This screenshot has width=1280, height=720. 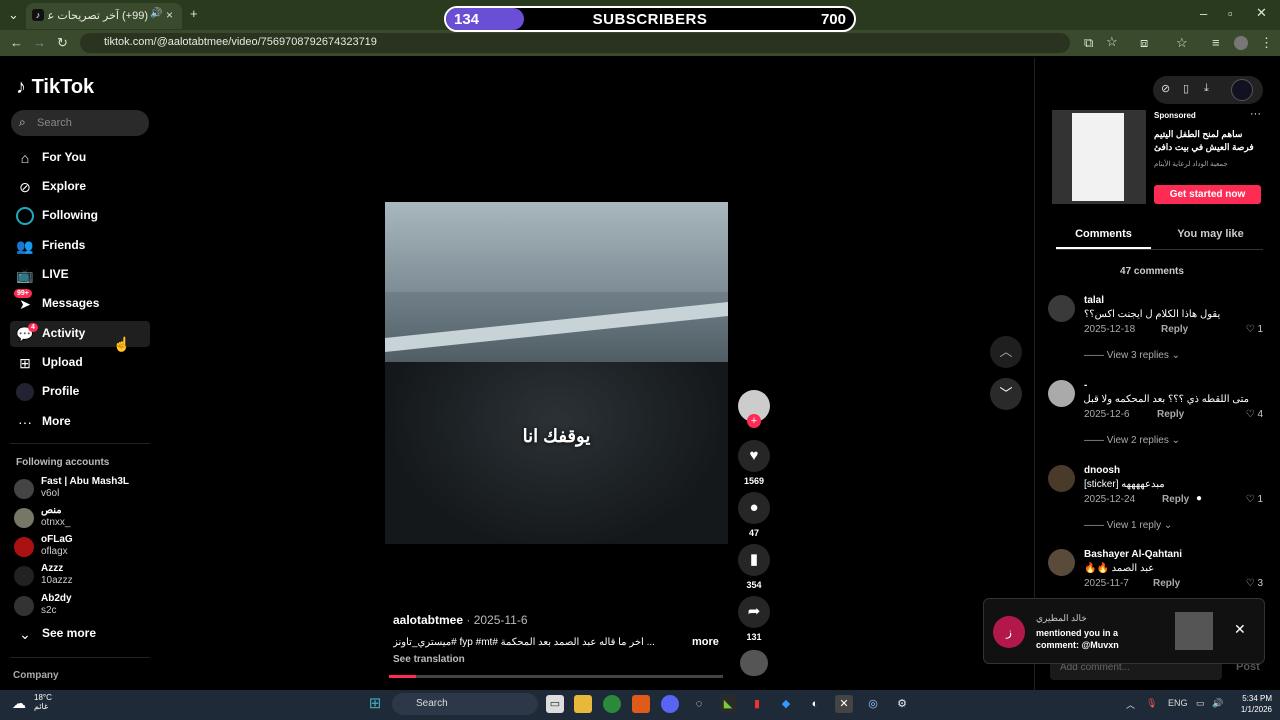 What do you see at coordinates (1252, 704) in the screenshot?
I see `taskbar-clock: 5:34 PM 1/1/2026` at bounding box center [1252, 704].